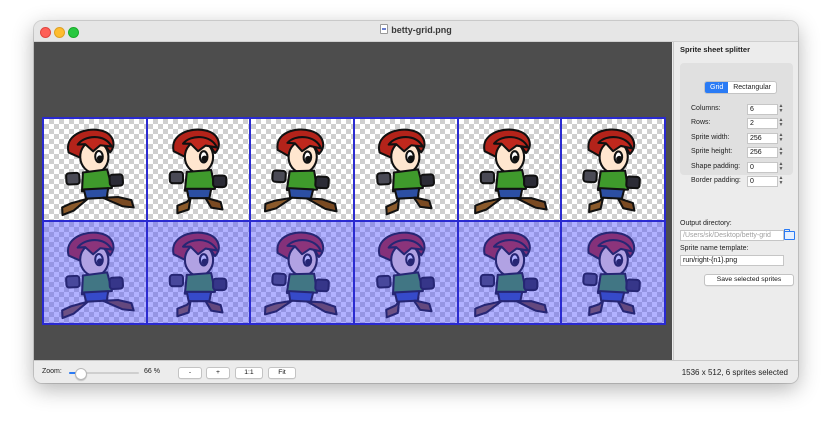 The image size is (832, 430). What do you see at coordinates (716, 166) in the screenshot?
I see `shape-padding-label: Shape padding:` at bounding box center [716, 166].